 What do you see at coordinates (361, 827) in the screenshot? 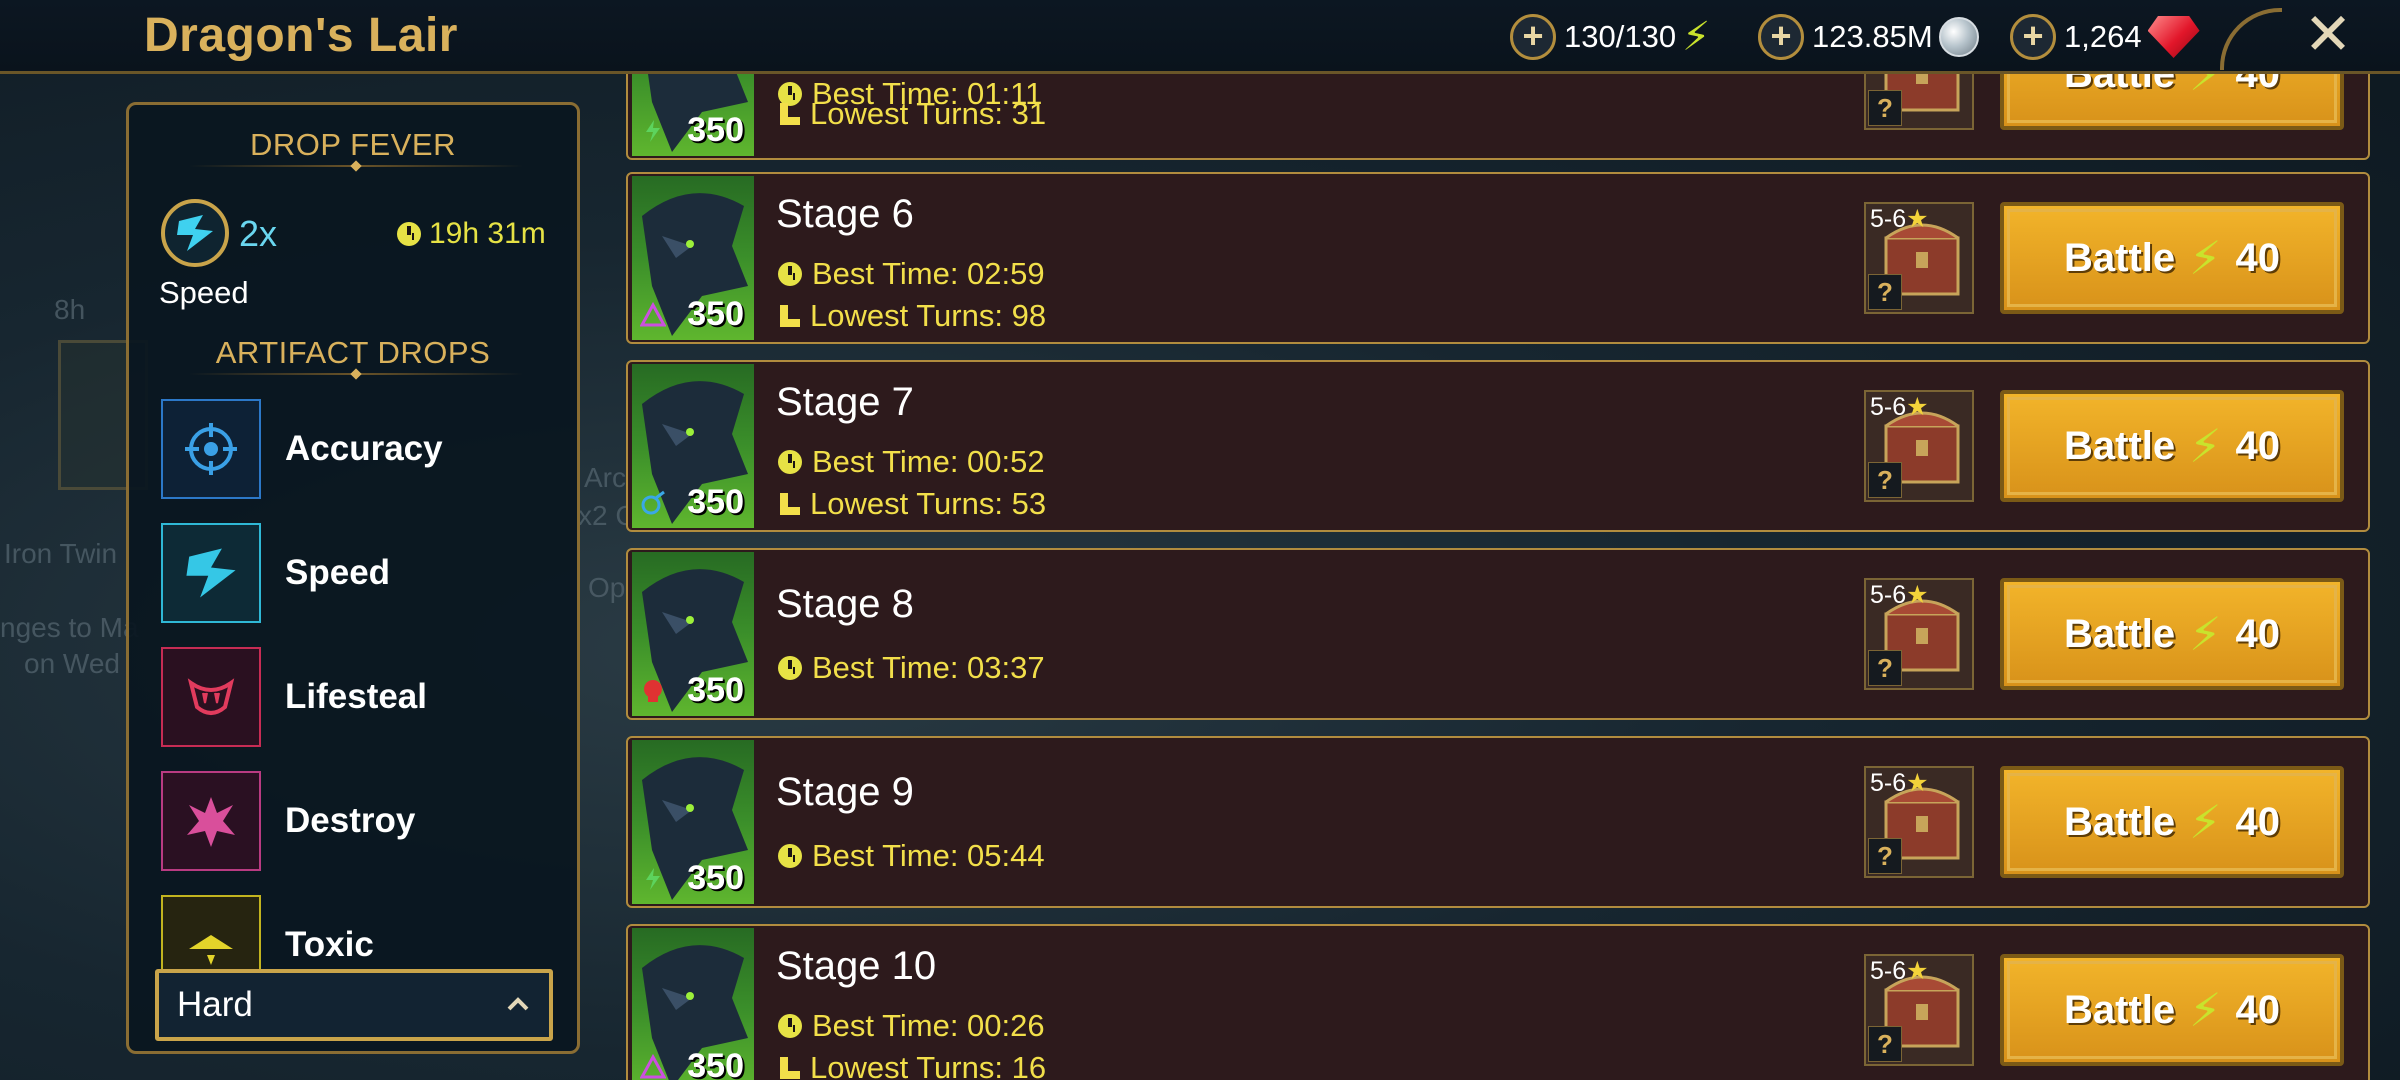
I see `drop-item-destroy: Destroy` at bounding box center [361, 827].